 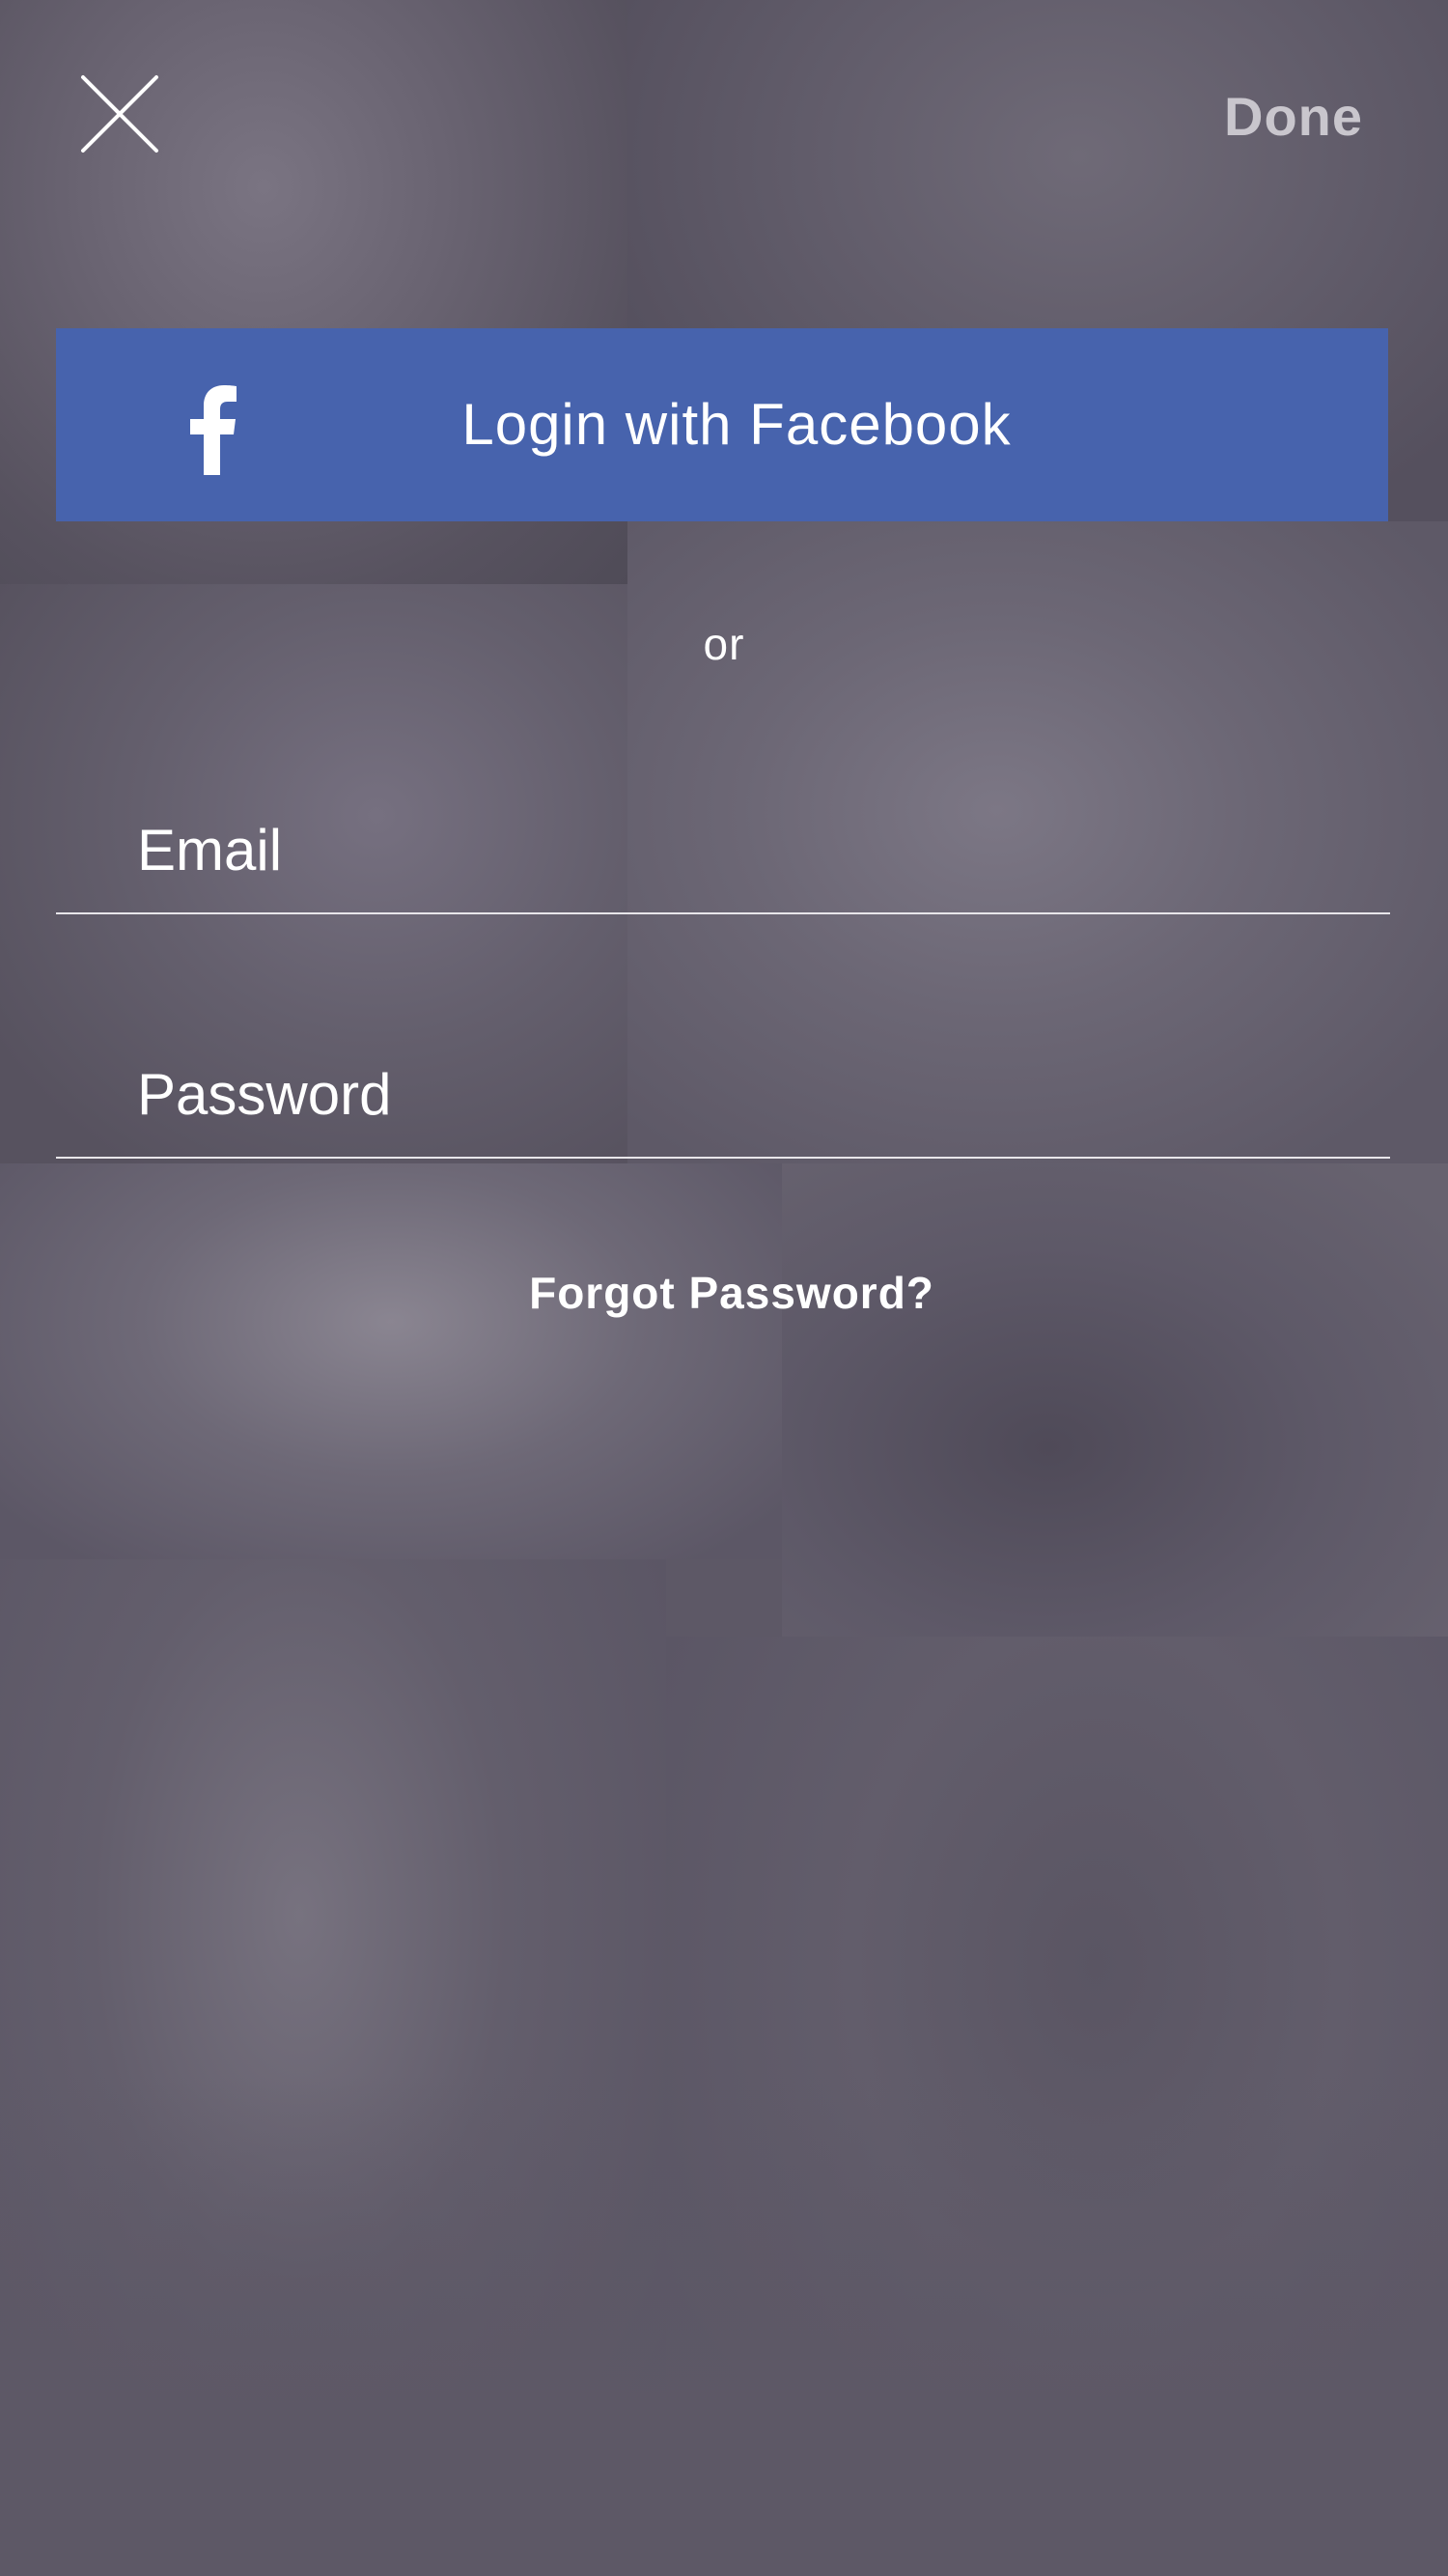 What do you see at coordinates (1294, 117) in the screenshot?
I see `done-button: Done` at bounding box center [1294, 117].